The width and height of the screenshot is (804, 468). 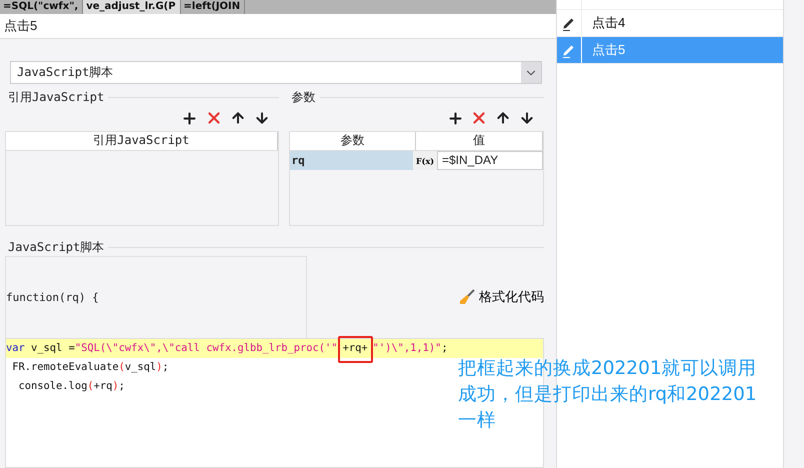 What do you see at coordinates (142, 141) in the screenshot?
I see `column-header: 引用JavaScript` at bounding box center [142, 141].